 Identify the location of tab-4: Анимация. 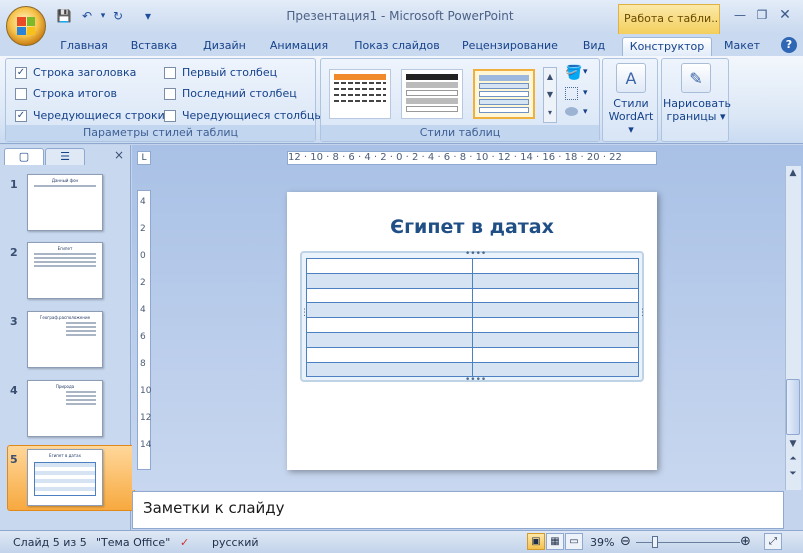
(299, 46).